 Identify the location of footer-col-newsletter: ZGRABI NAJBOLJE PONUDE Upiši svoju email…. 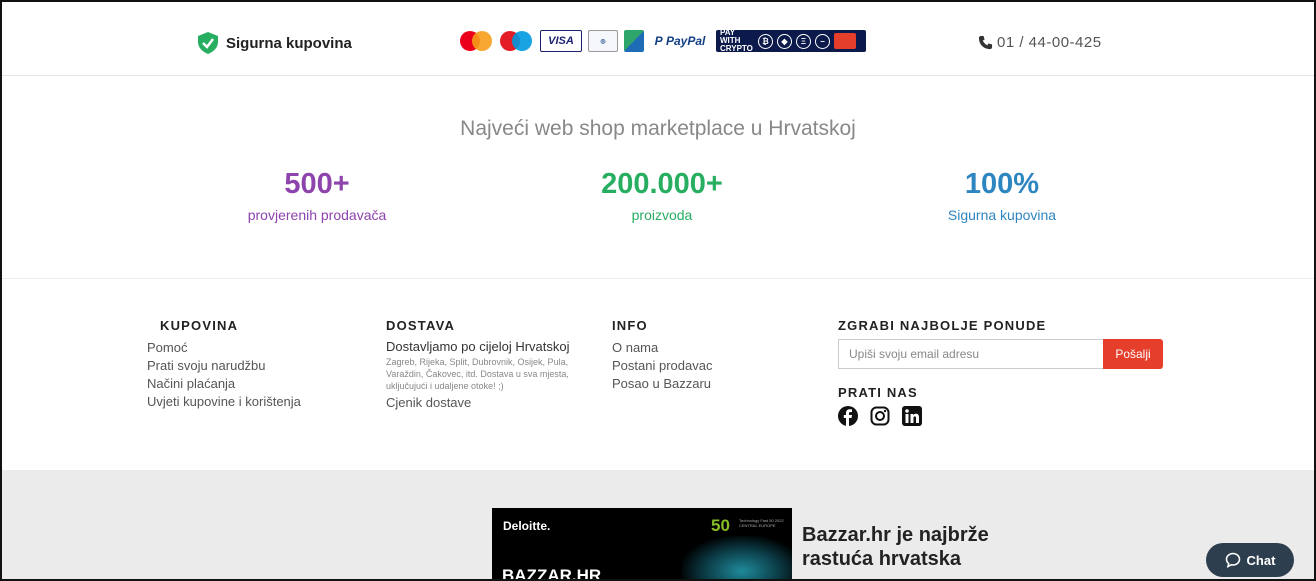
(1003, 372).